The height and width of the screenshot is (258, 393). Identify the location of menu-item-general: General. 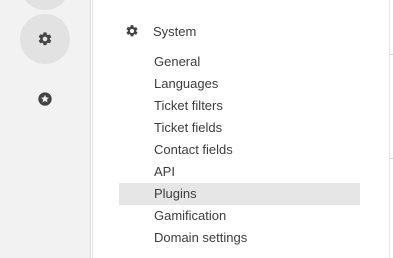
(239, 62).